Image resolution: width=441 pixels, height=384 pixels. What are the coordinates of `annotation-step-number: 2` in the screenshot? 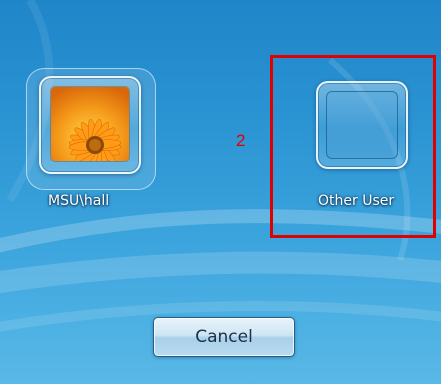 It's located at (241, 140).